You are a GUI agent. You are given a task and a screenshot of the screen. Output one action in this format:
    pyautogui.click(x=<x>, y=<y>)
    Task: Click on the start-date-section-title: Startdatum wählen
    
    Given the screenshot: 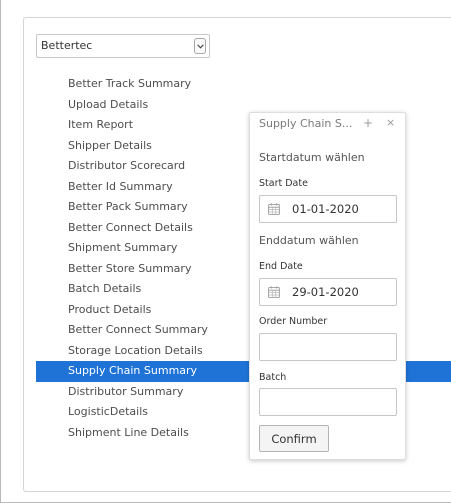 What is the action you would take?
    pyautogui.click(x=312, y=157)
    